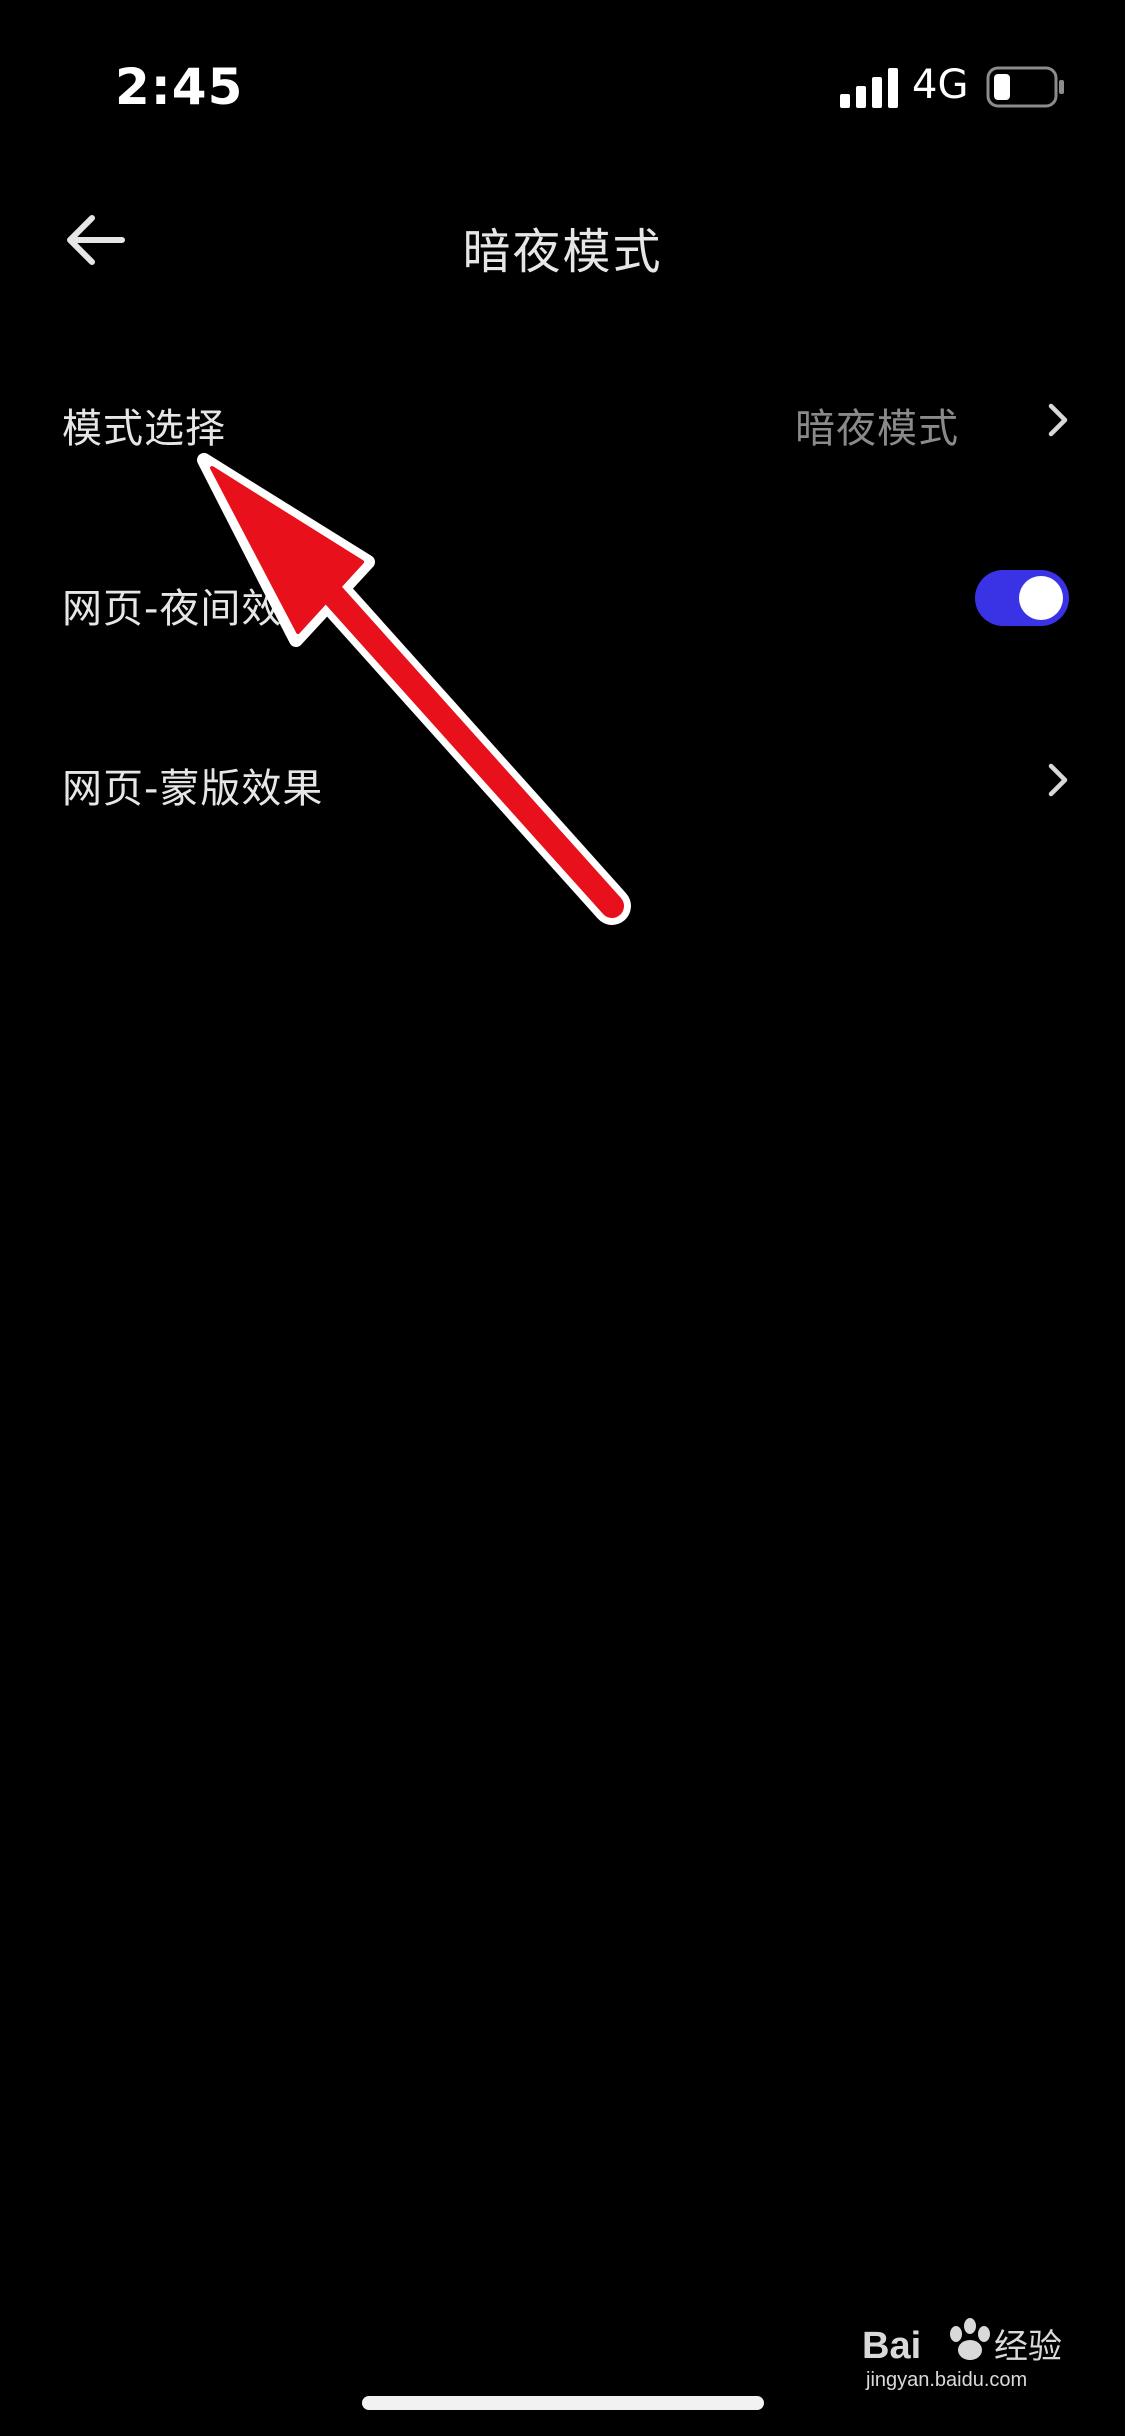 This screenshot has height=2436, width=1125. I want to click on setting-value: 暗夜模式, so click(877, 429).